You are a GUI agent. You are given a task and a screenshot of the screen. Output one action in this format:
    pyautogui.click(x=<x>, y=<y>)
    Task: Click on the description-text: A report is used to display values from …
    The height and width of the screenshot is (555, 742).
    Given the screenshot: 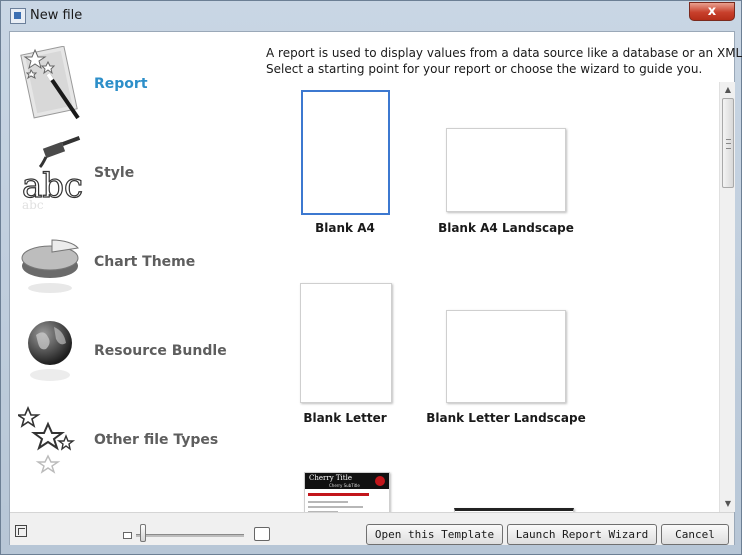 What is the action you would take?
    pyautogui.click(x=504, y=61)
    